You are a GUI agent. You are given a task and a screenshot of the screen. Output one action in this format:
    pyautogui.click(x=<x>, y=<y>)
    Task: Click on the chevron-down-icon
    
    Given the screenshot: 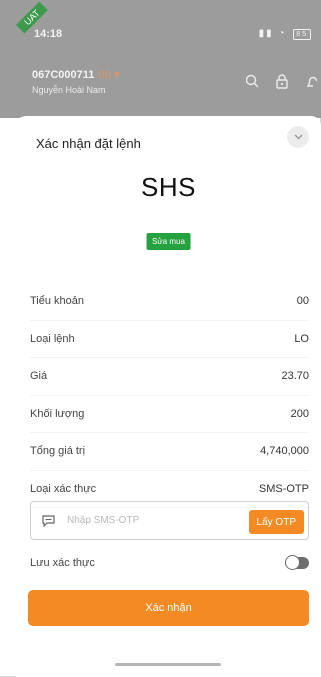 What is the action you would take?
    pyautogui.click(x=298, y=137)
    